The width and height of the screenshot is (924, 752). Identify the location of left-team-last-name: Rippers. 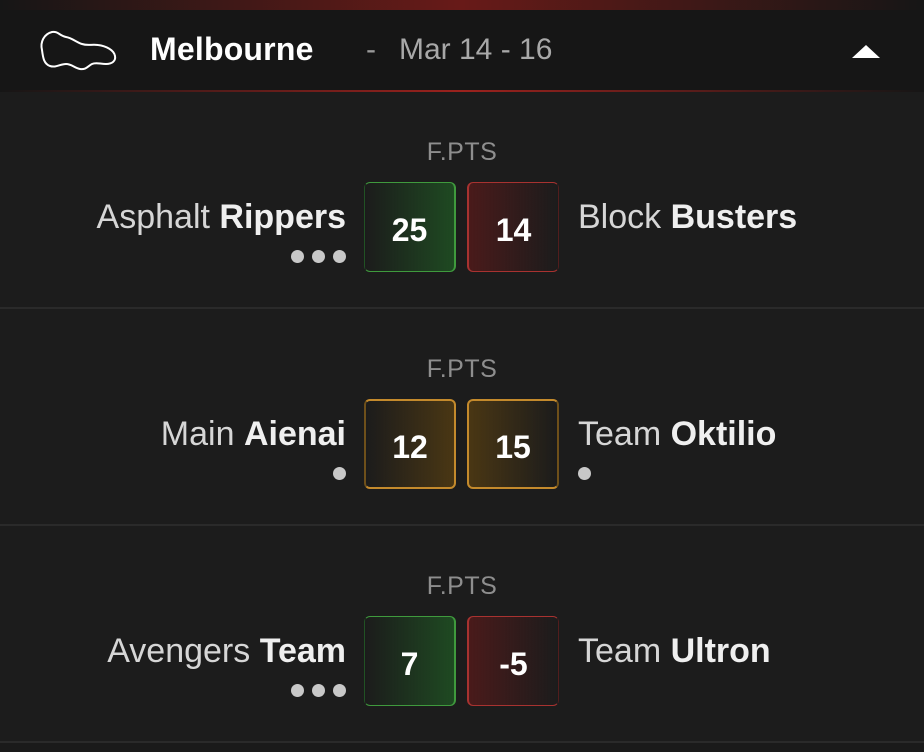
(282, 217).